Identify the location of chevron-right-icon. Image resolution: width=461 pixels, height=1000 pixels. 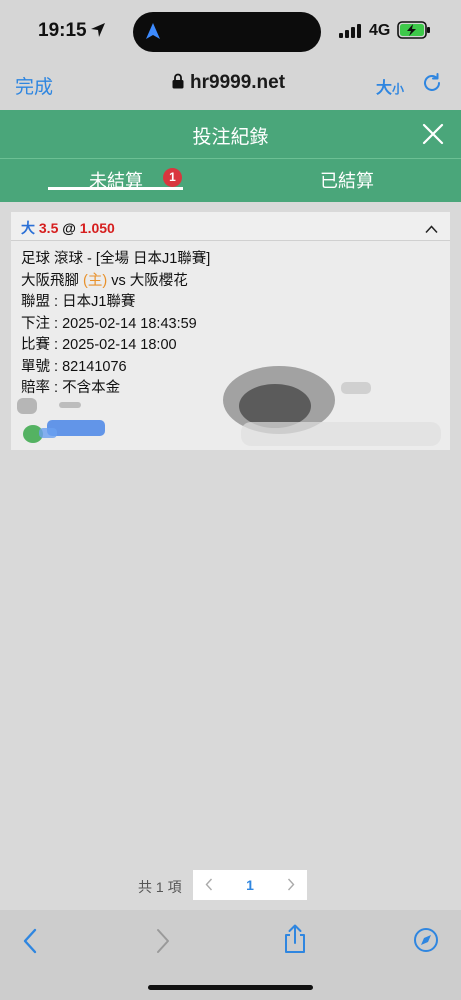
(291, 887).